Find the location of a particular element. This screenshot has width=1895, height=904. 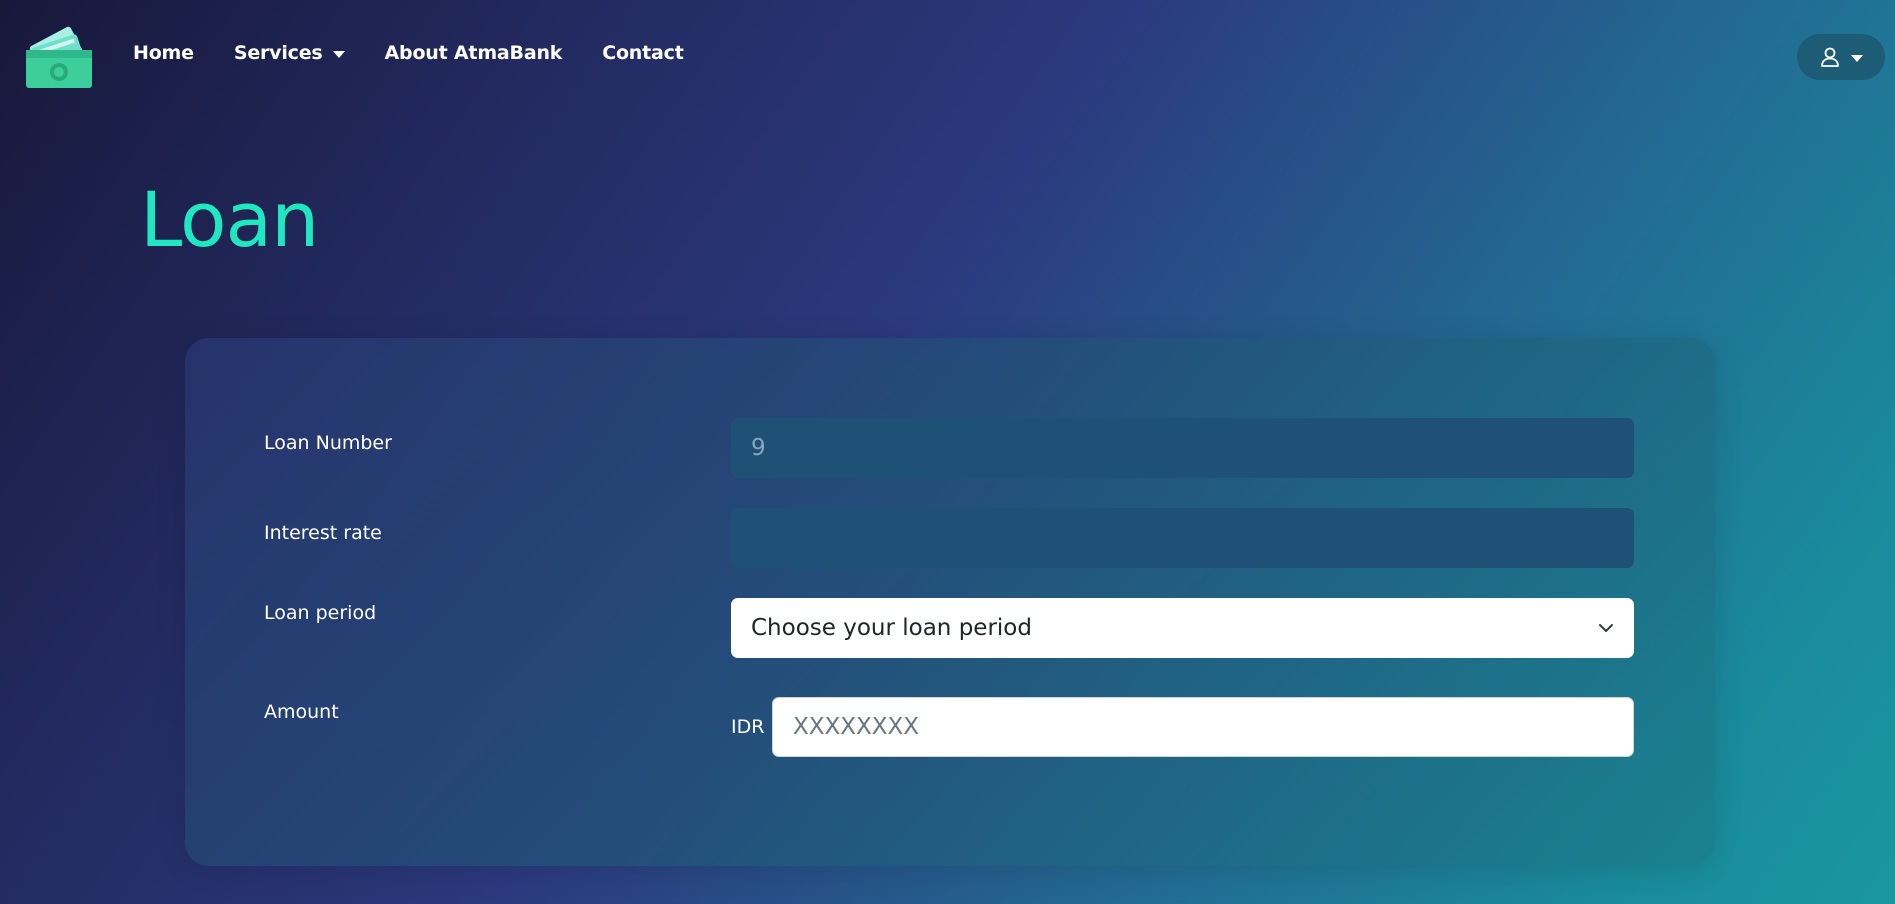

loan-period-selected-value: Choose your loan period is located at coordinates (891, 628).